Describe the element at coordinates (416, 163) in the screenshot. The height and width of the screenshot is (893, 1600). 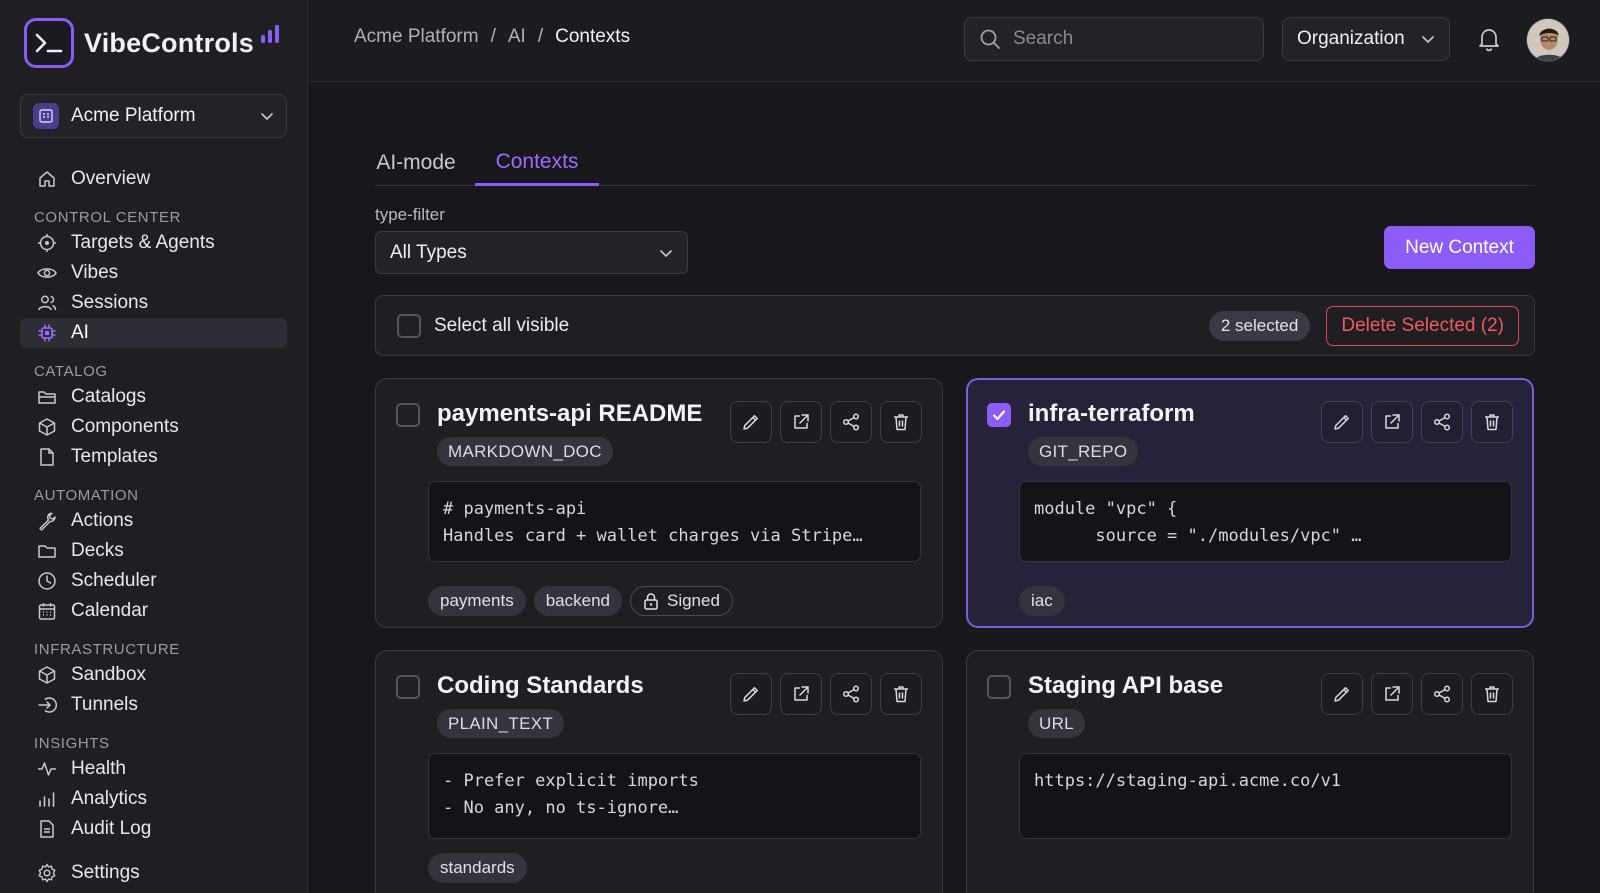
I see `tab-ai-mode: AI-mode` at that location.